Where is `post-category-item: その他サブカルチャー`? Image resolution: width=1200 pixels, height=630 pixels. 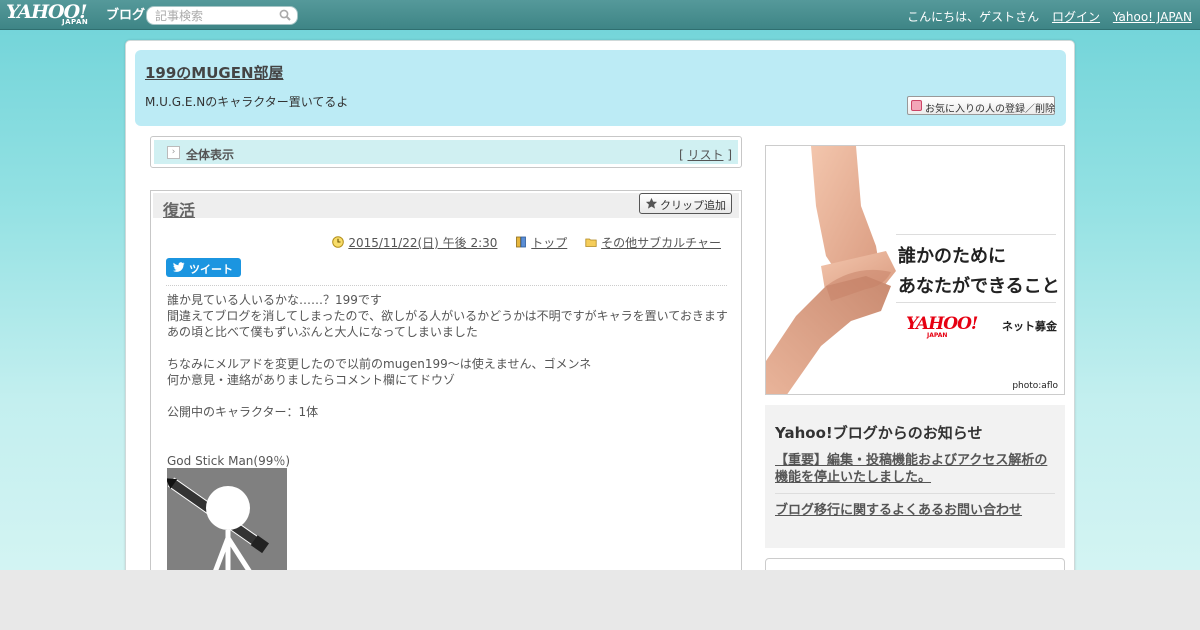
post-category-item: その他サブカルチャー is located at coordinates (653, 242).